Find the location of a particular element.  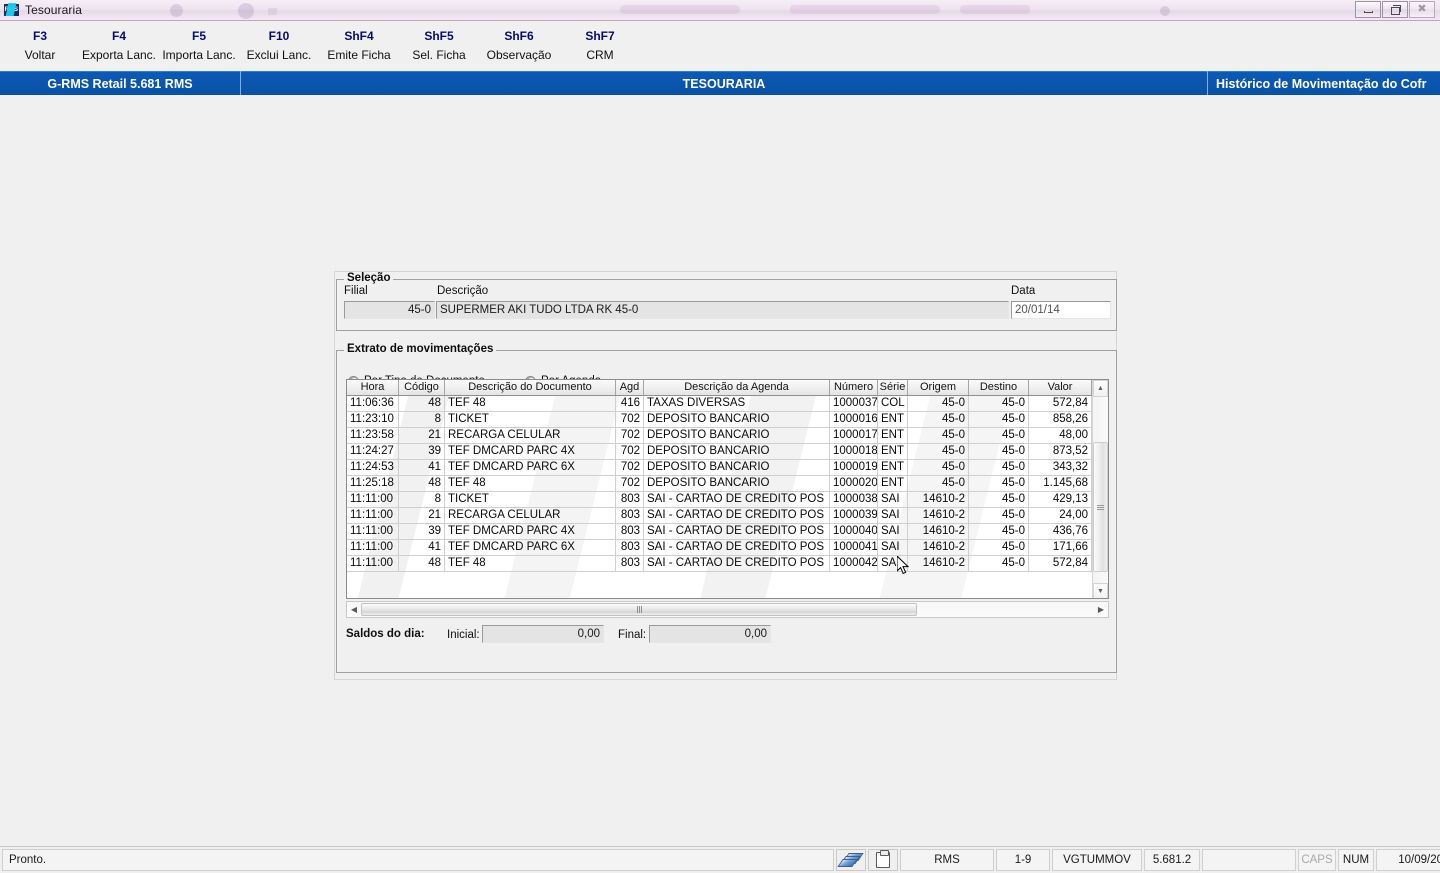

table-cell: 8 is located at coordinates (422, 499).